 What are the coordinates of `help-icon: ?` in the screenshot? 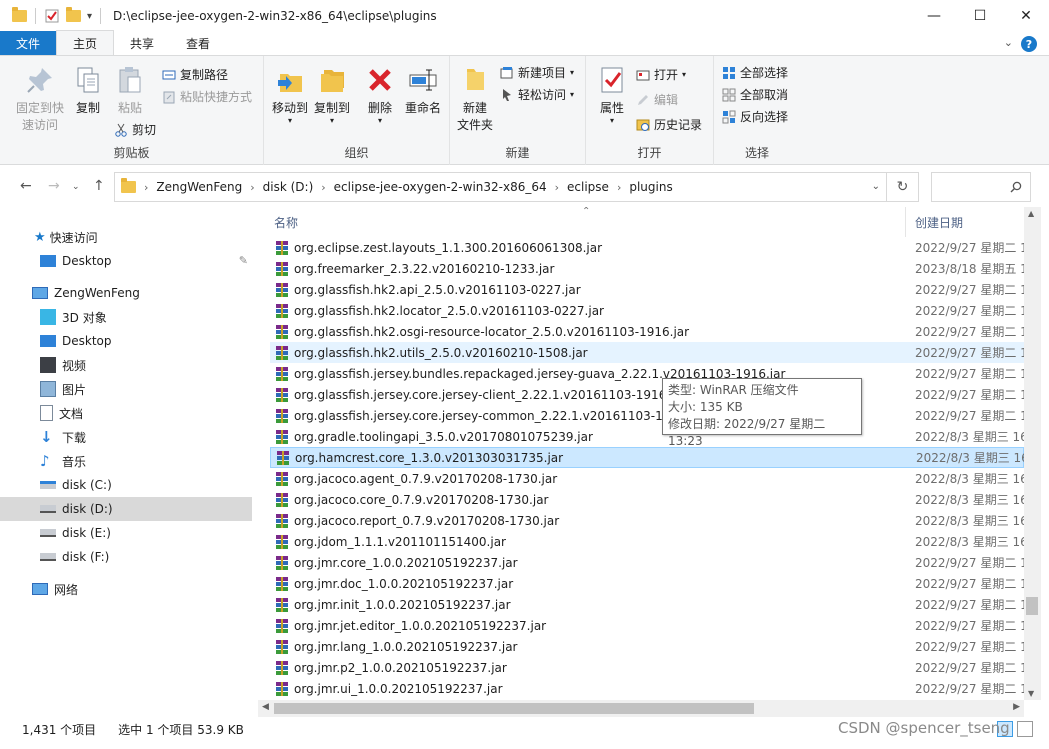 It's located at (1029, 44).